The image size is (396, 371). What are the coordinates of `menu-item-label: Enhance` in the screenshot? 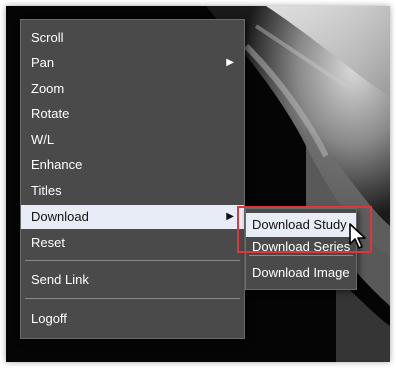 It's located at (57, 164).